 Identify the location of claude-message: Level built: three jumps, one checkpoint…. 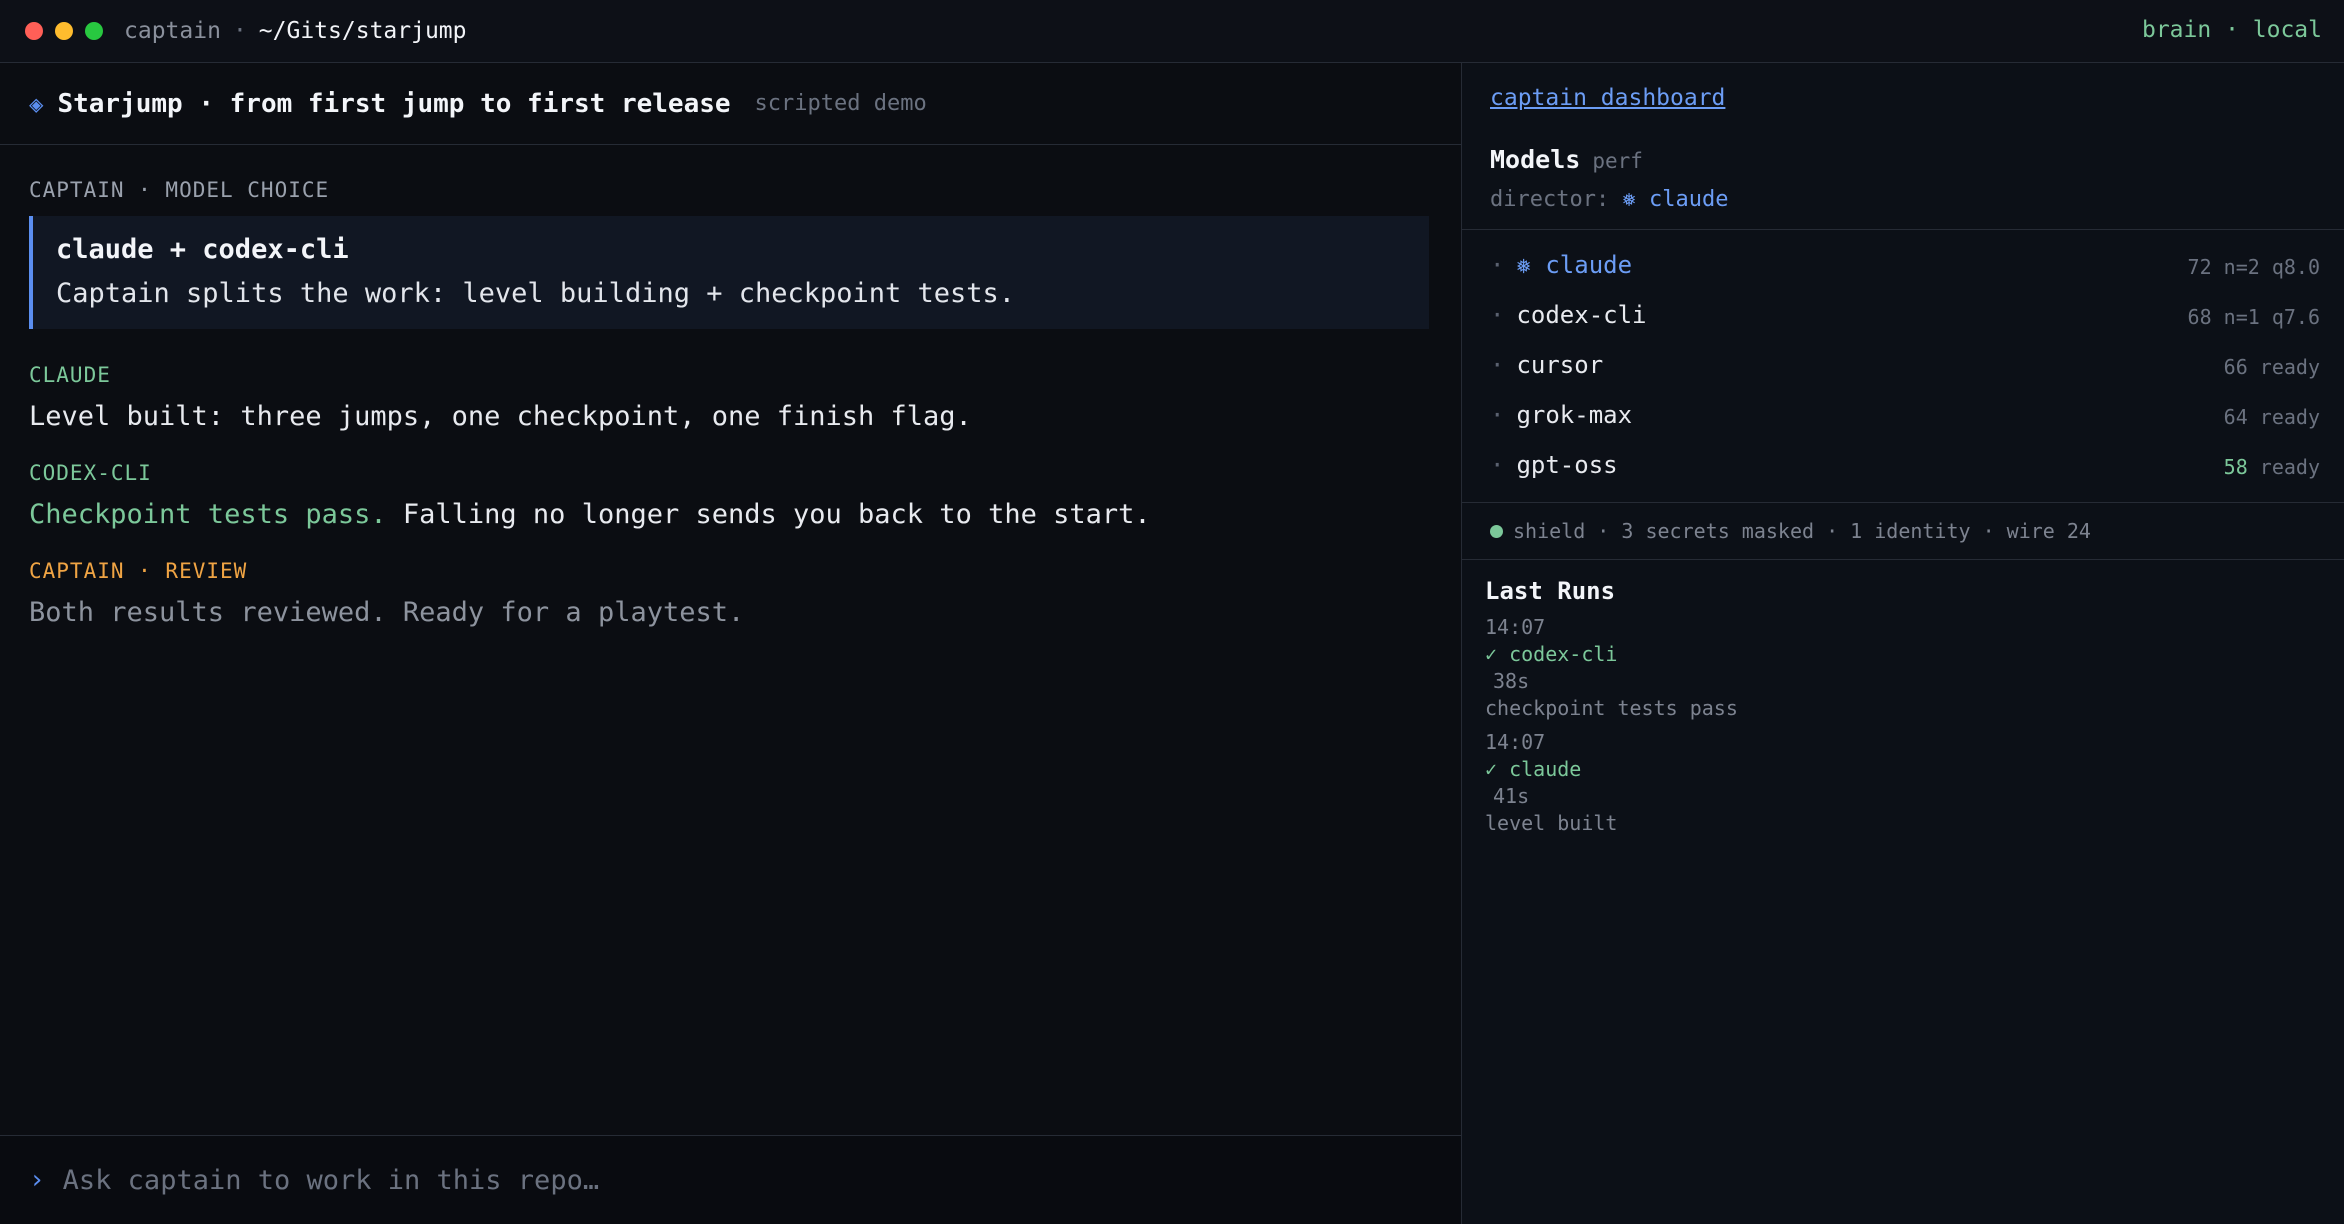
(500, 416).